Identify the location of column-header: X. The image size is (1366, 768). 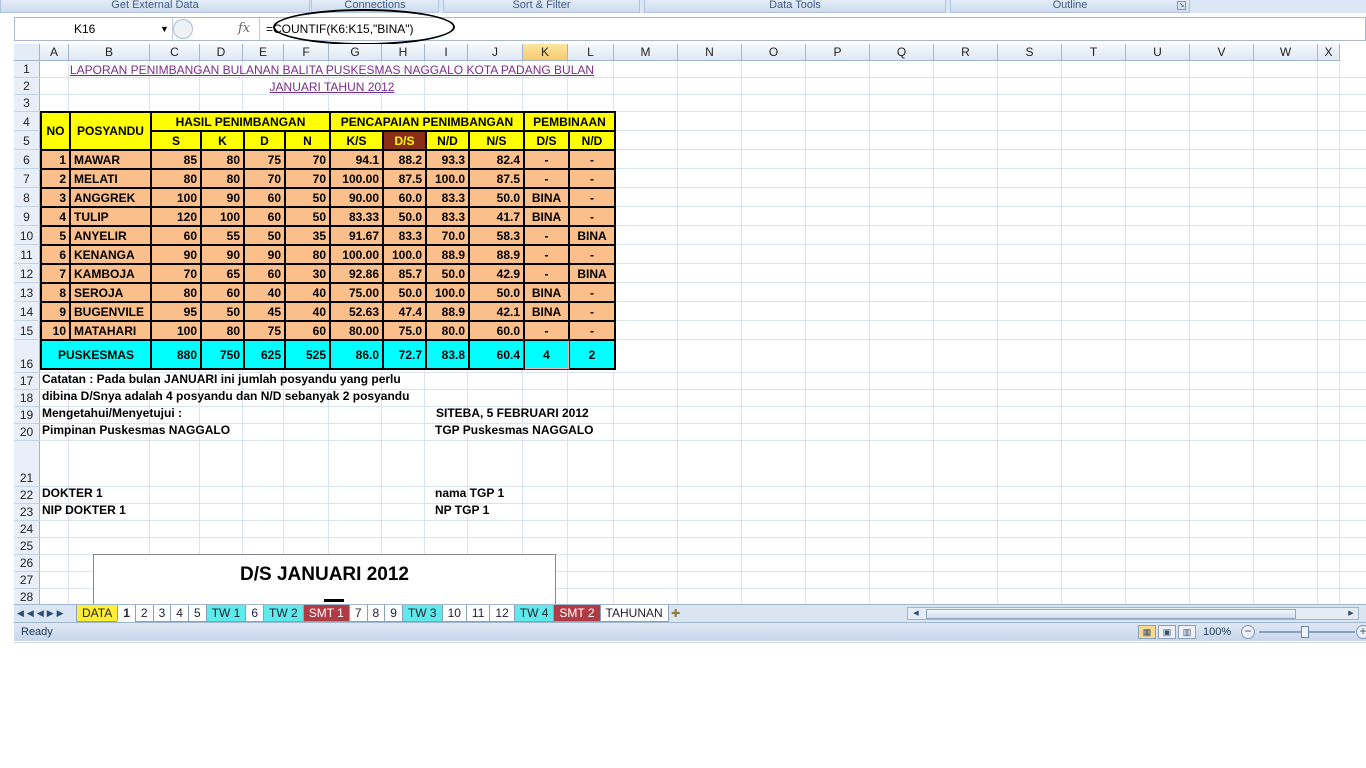
(1329, 52).